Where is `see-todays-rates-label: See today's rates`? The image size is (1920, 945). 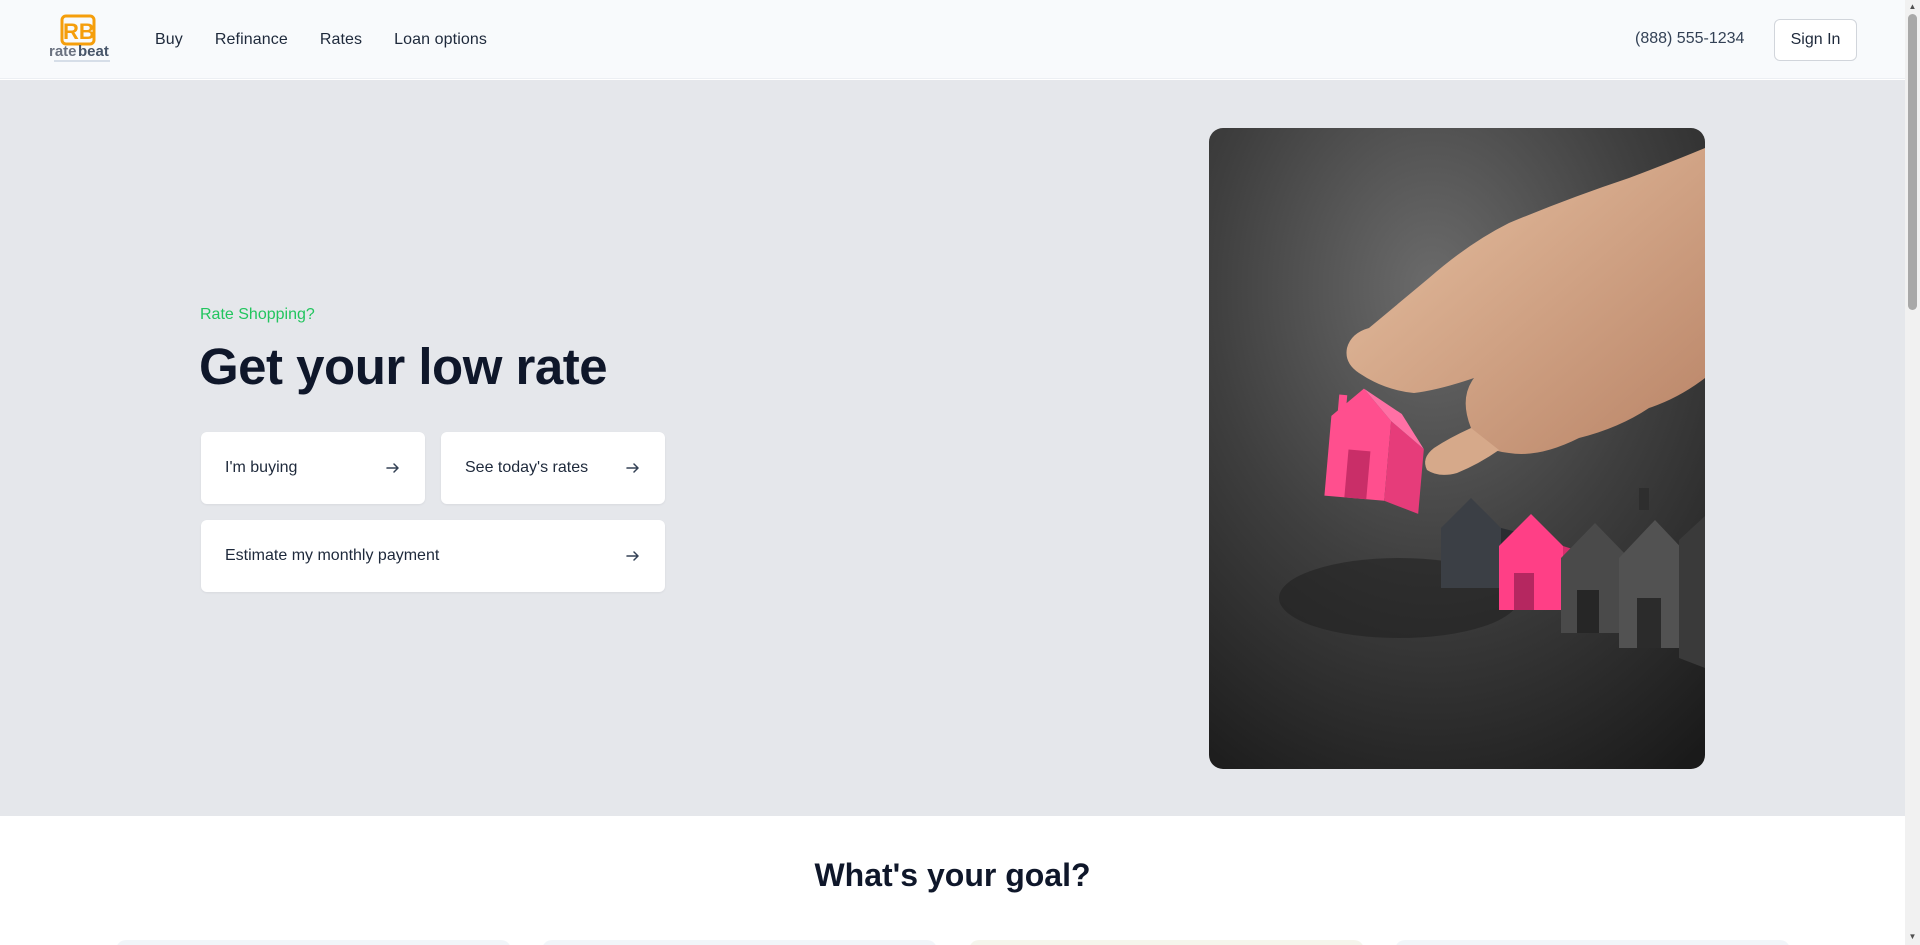 see-todays-rates-label: See today's rates is located at coordinates (527, 467).